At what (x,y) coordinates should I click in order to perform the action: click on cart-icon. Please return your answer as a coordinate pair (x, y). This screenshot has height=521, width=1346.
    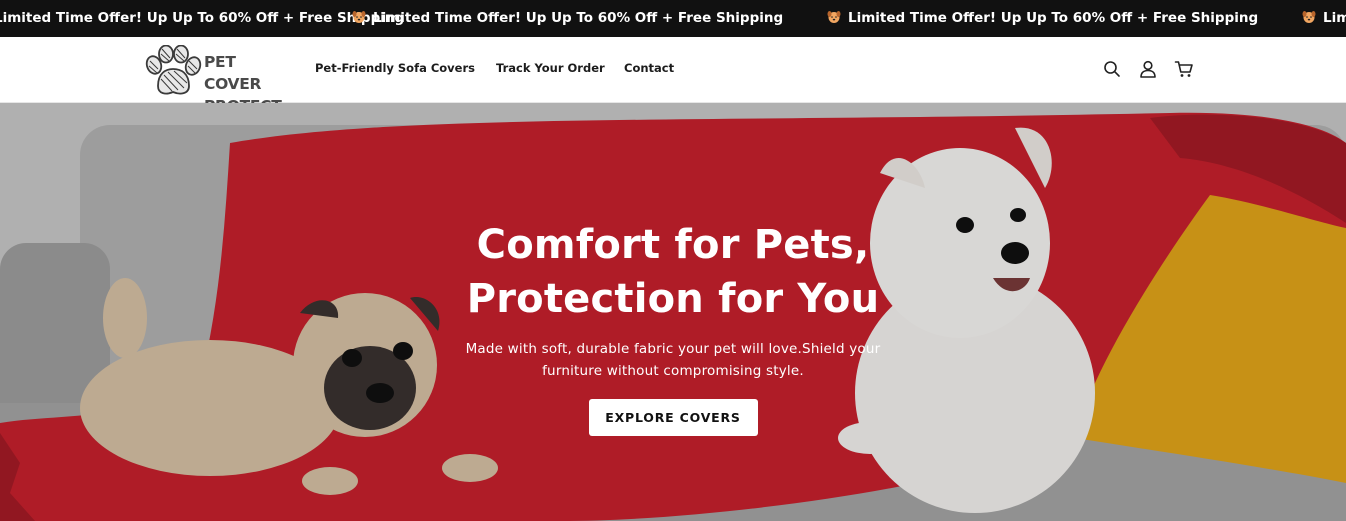
    Looking at the image, I should click on (1184, 69).